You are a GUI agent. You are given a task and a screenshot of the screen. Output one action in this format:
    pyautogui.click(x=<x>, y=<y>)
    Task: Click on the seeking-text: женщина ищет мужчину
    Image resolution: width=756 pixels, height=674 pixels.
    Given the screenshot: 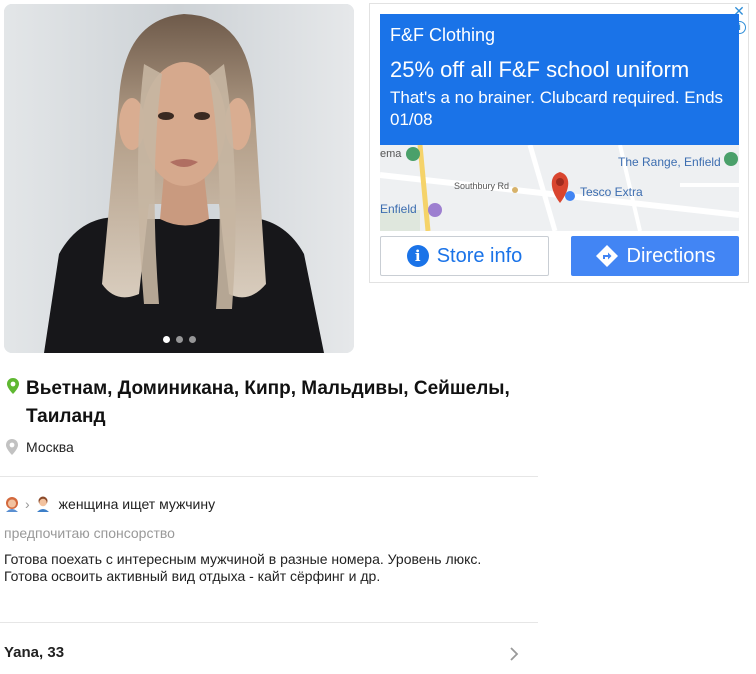 What is the action you would take?
    pyautogui.click(x=137, y=504)
    